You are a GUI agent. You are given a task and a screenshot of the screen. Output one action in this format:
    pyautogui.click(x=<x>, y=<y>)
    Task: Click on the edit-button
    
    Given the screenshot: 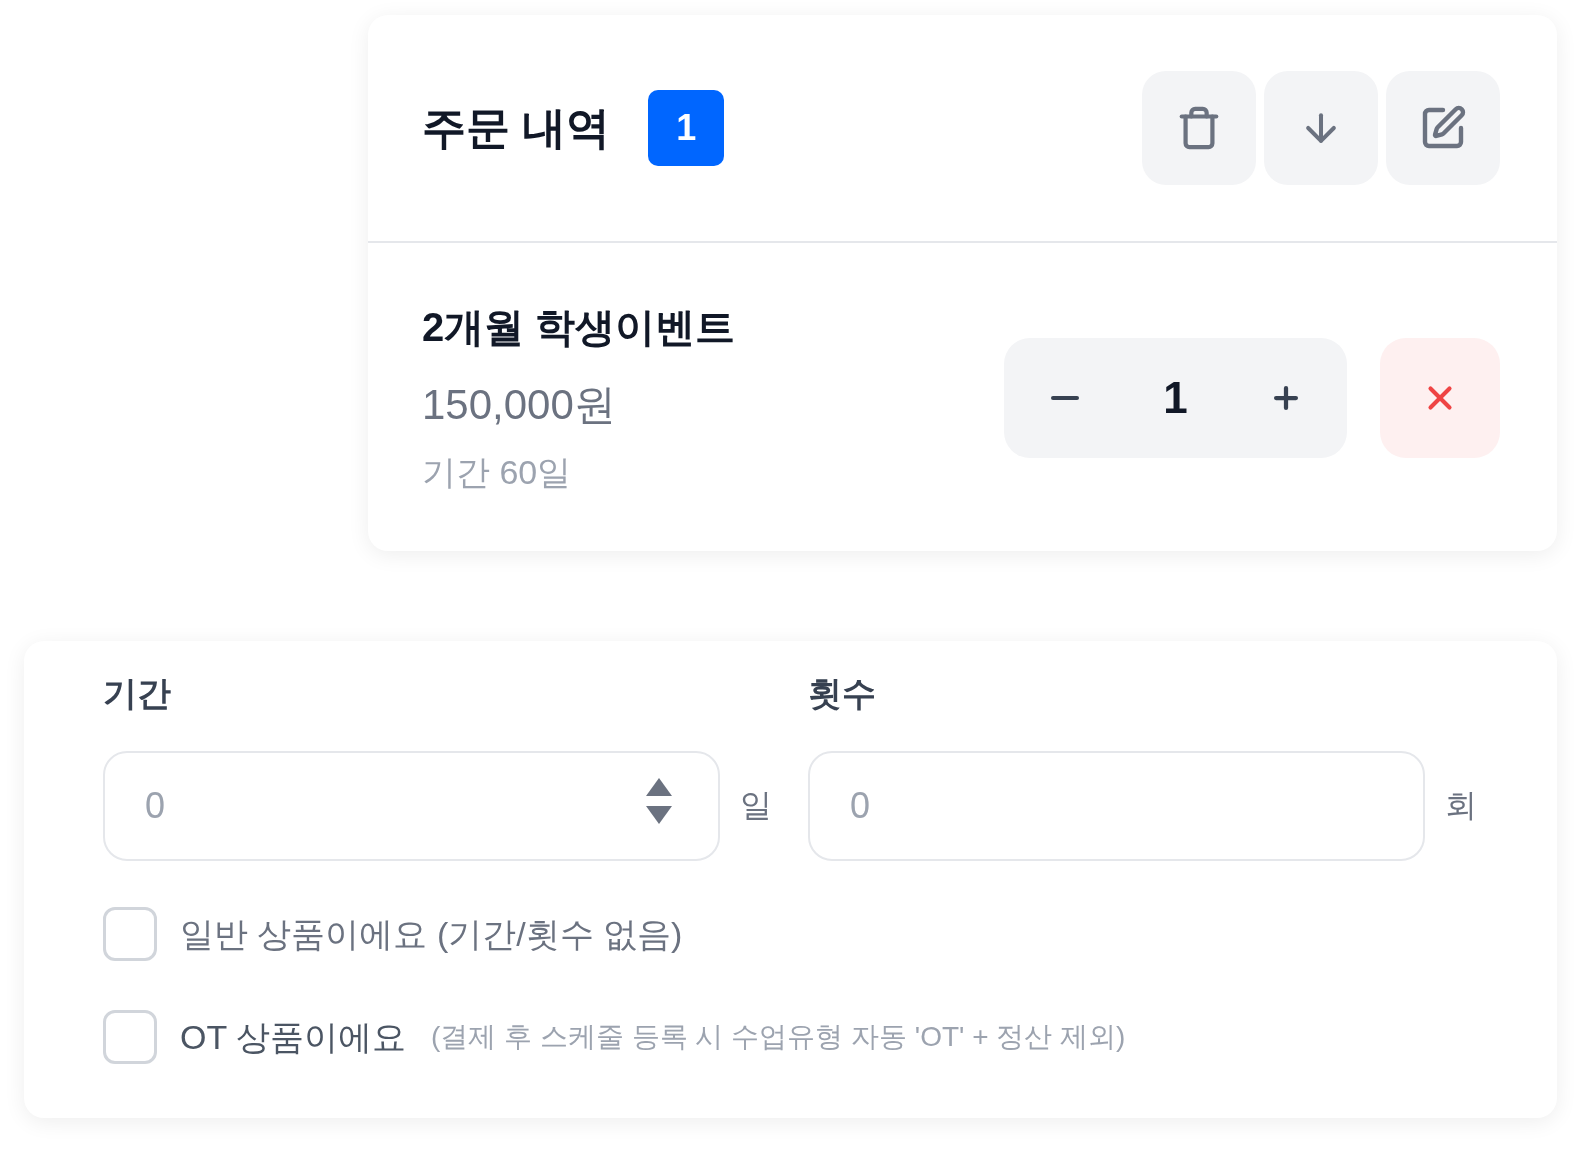 What is the action you would take?
    pyautogui.click(x=1443, y=128)
    